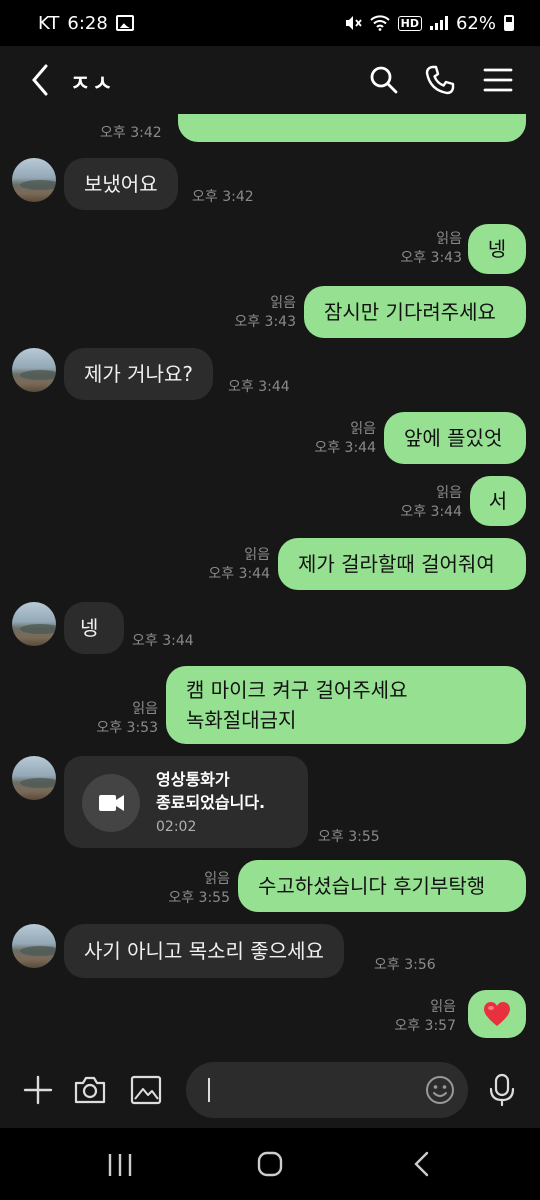  I want to click on message-text: 서, so click(498, 501).